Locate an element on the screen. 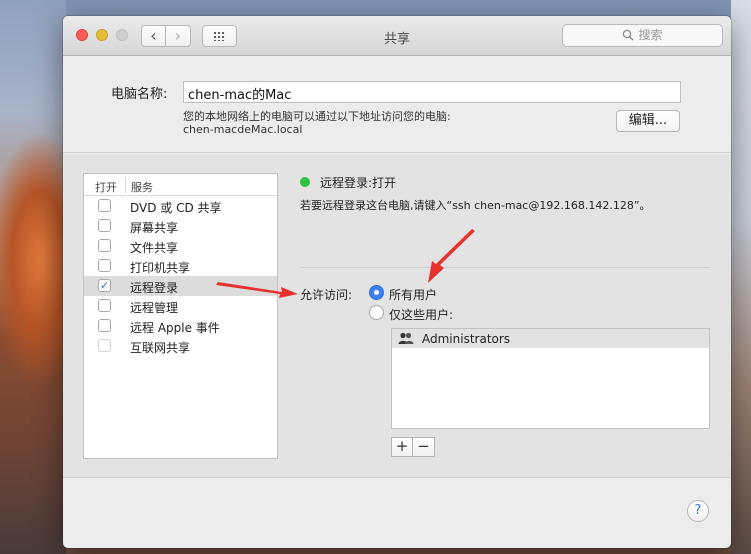 This screenshot has width=751, height=554. help-icon: ? is located at coordinates (698, 510).